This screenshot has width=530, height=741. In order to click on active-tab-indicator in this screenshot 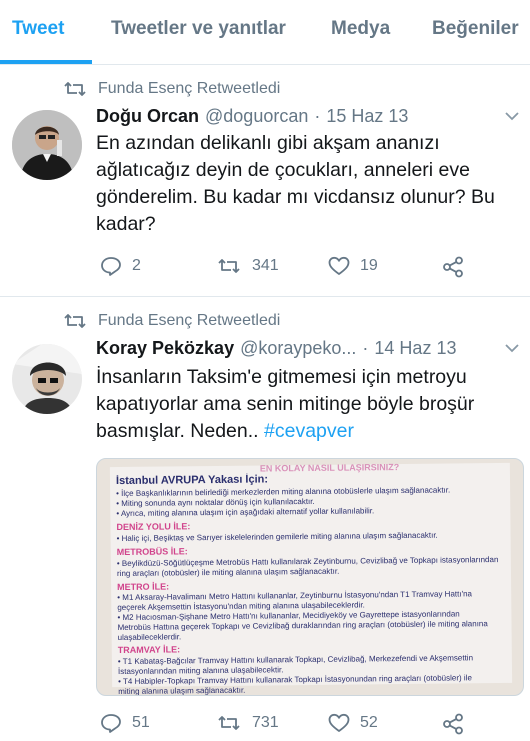, I will do `click(46, 62)`.